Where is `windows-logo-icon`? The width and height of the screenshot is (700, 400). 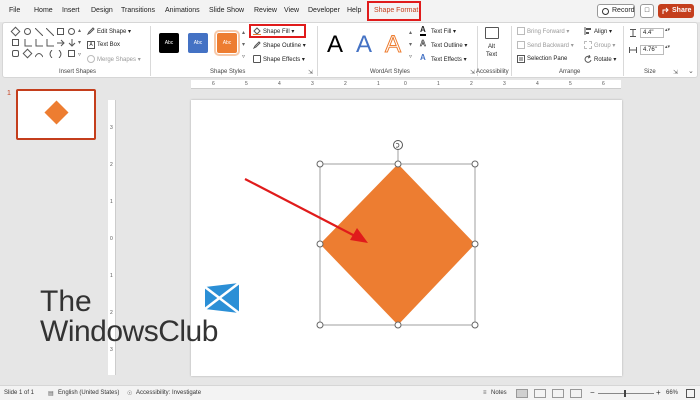 windows-logo-icon is located at coordinates (222, 298).